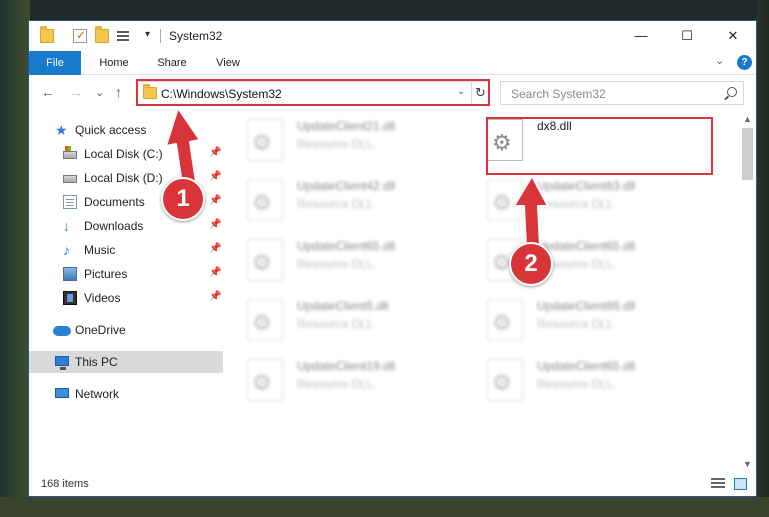  I want to click on sidebar-item-label: Local Disk (C:), so click(123, 154).